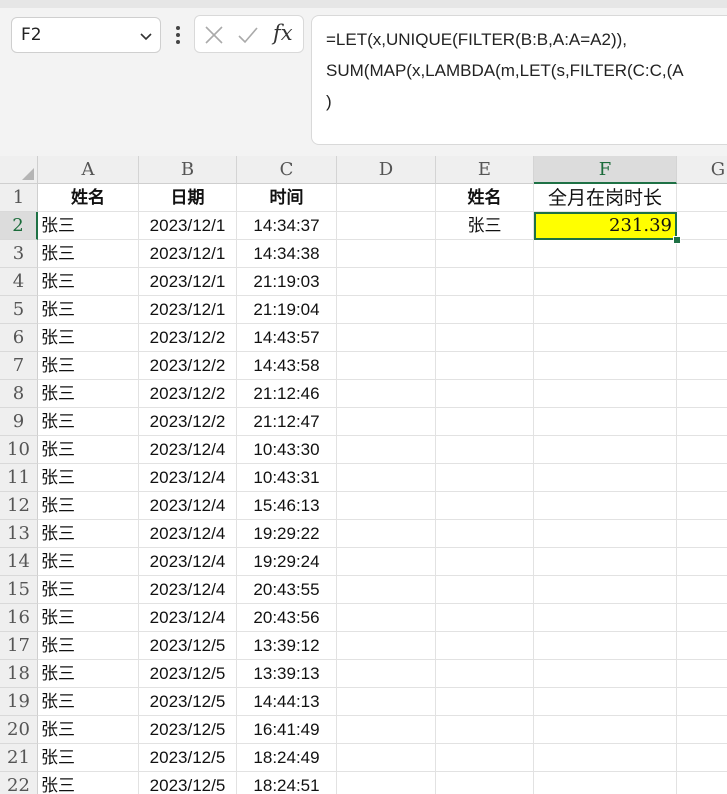 The height and width of the screenshot is (794, 727). What do you see at coordinates (485, 198) in the screenshot?
I see `summary-header-name-cell: 姓名` at bounding box center [485, 198].